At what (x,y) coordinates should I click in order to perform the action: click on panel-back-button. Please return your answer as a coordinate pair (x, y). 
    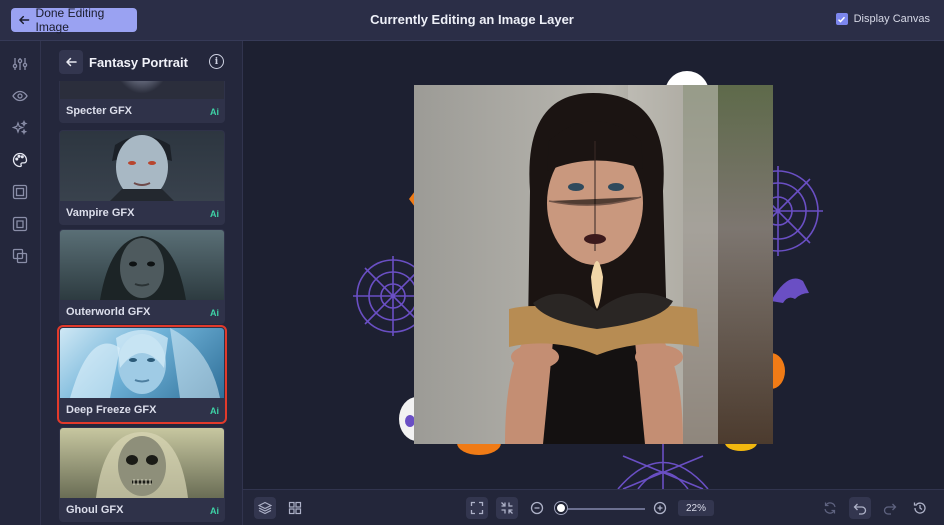
    Looking at the image, I should click on (71, 62).